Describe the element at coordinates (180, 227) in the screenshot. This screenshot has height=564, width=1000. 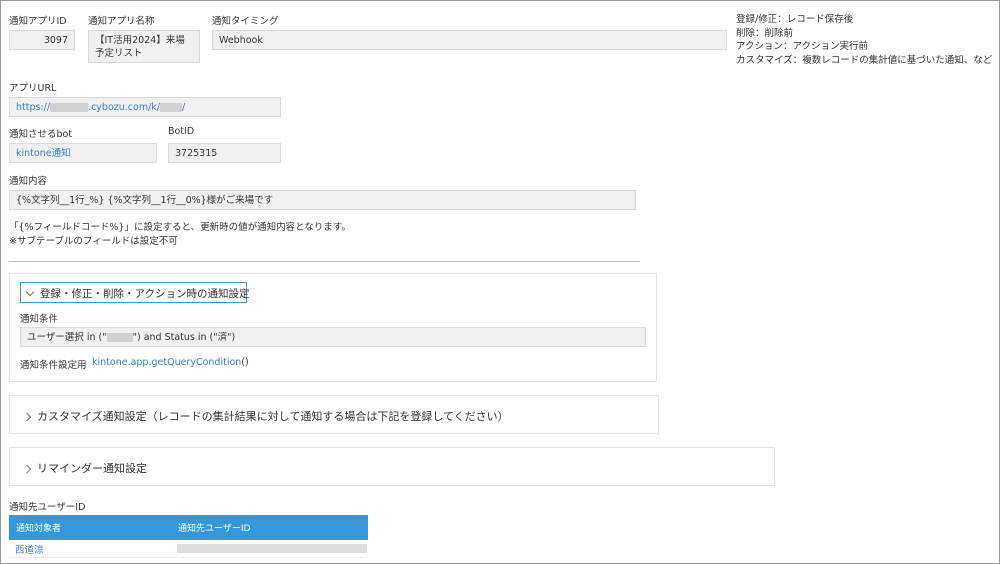
I see `content-help: 「{%フィールドコード%}」に設定すると、更新時の値が通知内容となります。` at that location.